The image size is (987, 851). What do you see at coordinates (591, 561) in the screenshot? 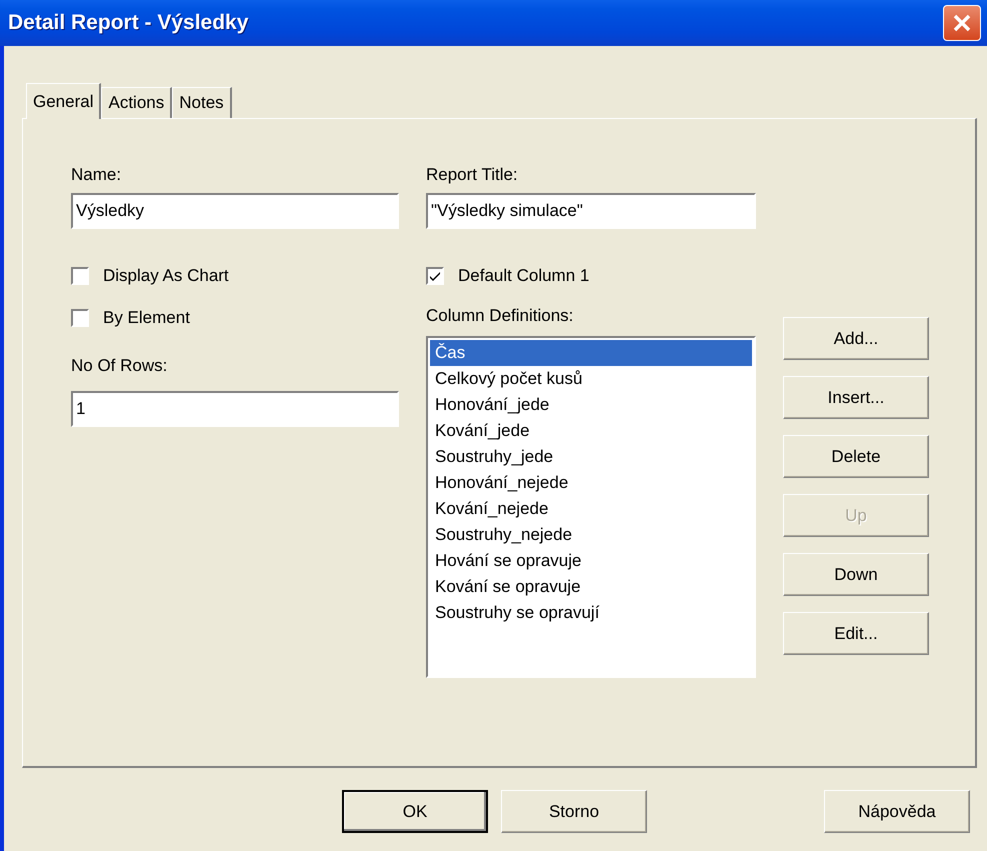
I see `list-item: Hování se opravuje` at bounding box center [591, 561].